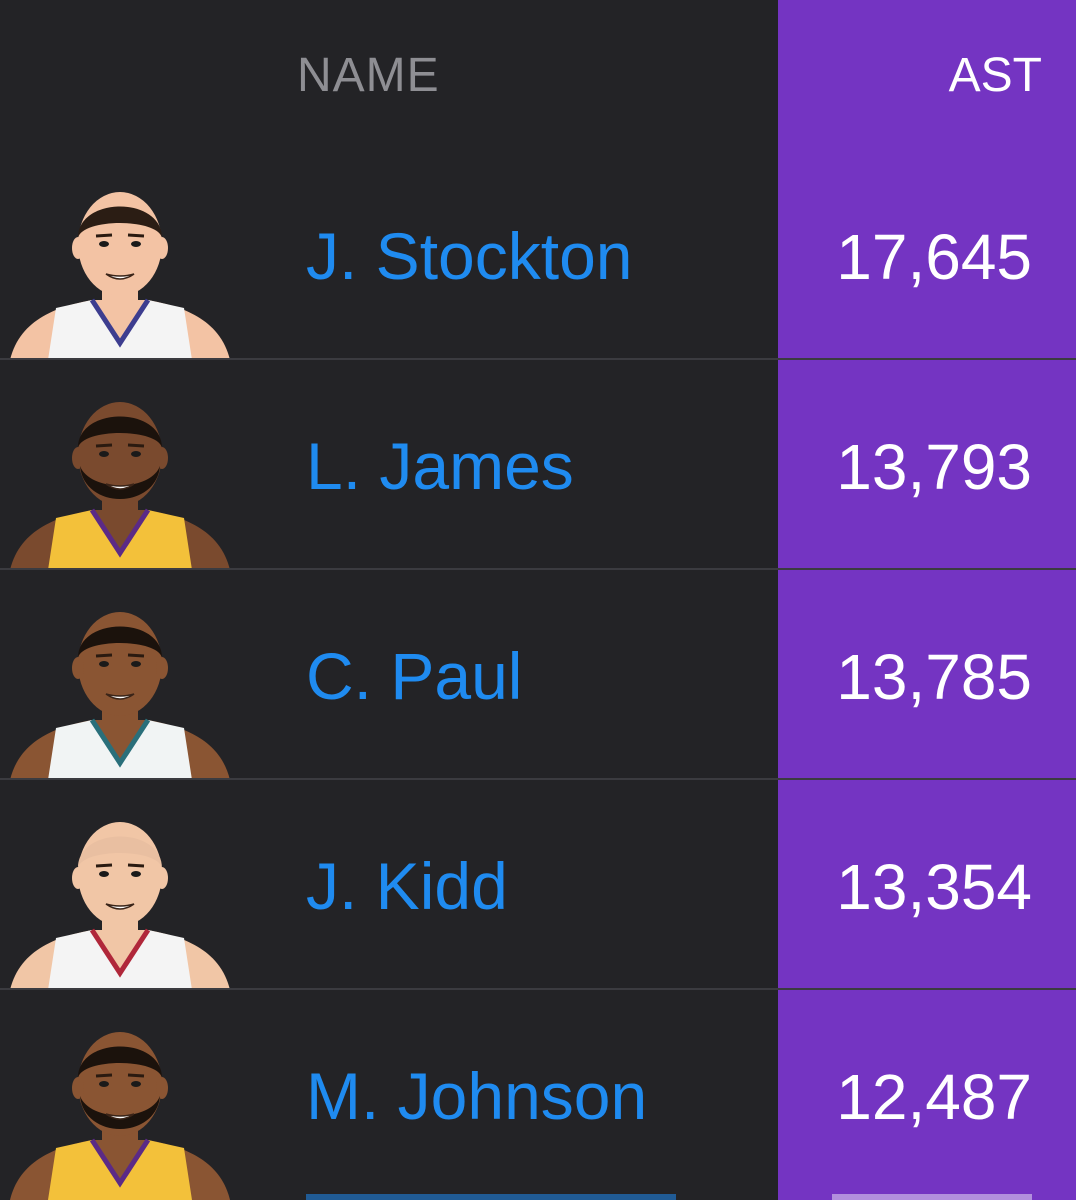  I want to click on ast-value: 12,487, so click(934, 1097).